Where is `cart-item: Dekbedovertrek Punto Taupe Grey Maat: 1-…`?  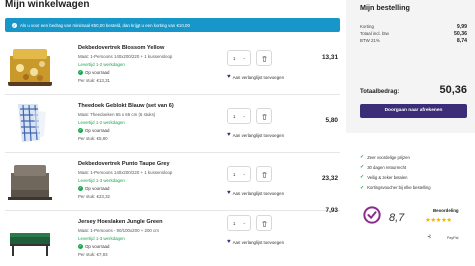 cart-item: Dekbedovertrek Punto Taupe Grey Maat: 1-… is located at coordinates (172, 183).